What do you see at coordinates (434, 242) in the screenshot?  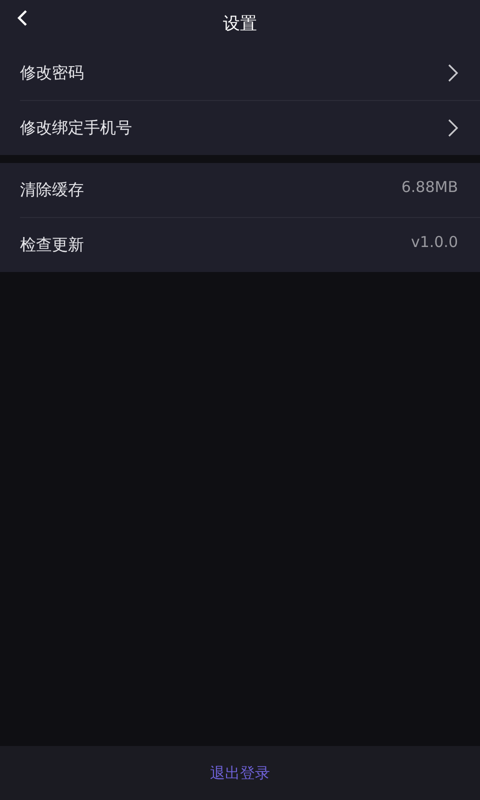 I see `setting-value: v1.0.0` at bounding box center [434, 242].